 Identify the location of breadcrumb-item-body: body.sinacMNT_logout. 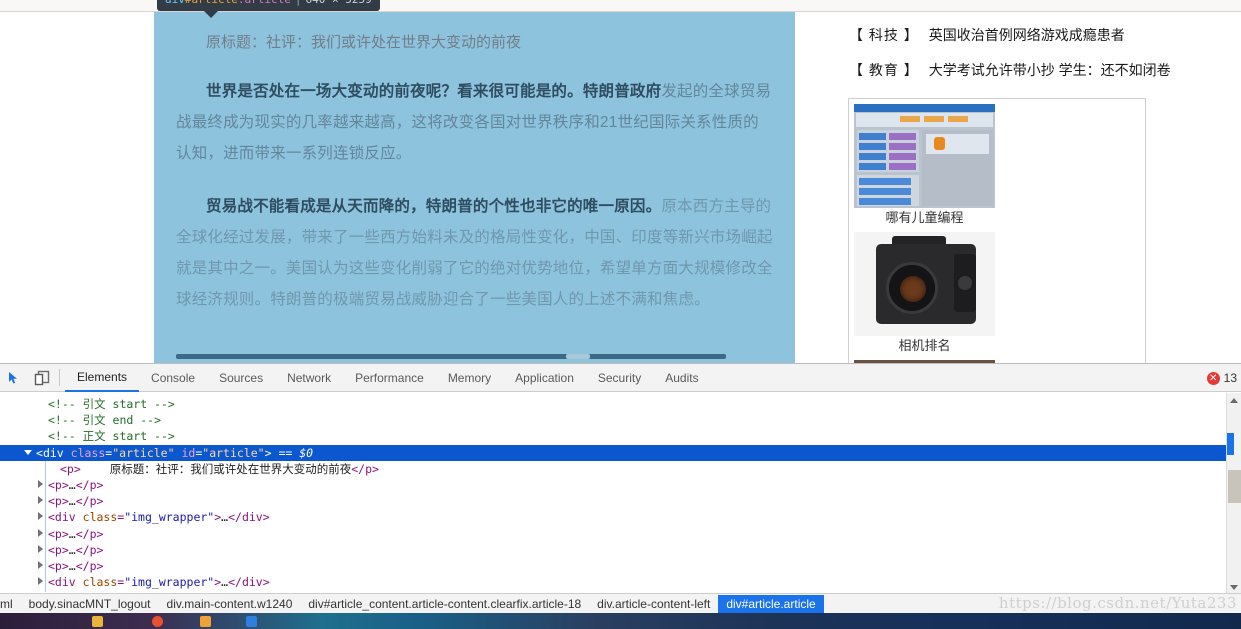
(90, 604).